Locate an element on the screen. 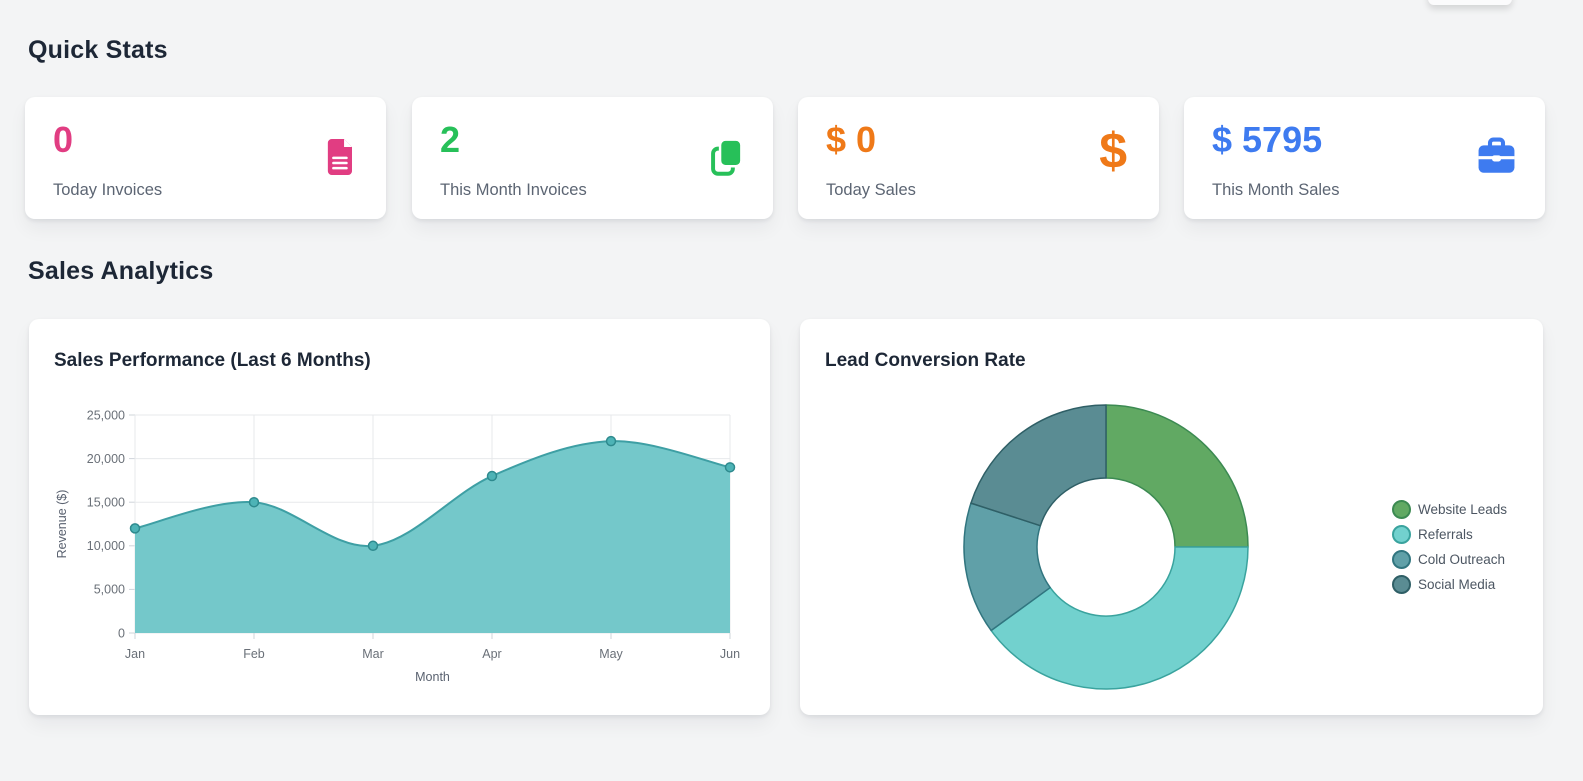  legend-item-social-media: Social Media is located at coordinates (1449, 584).